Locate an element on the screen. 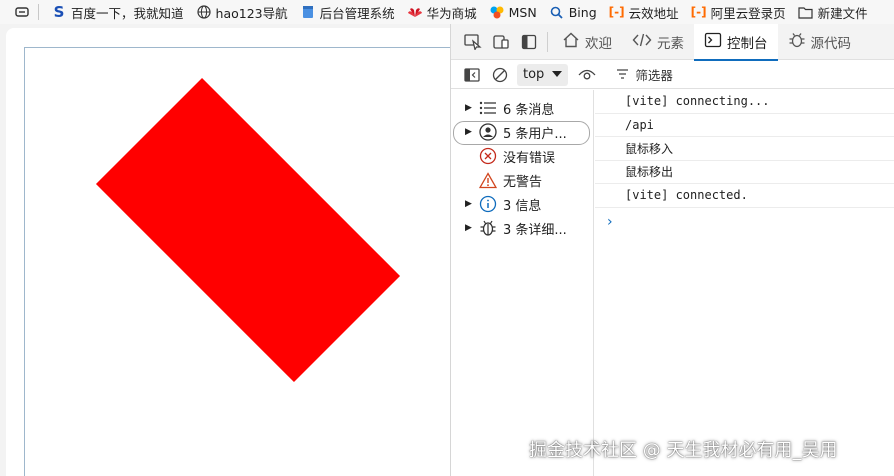 The height and width of the screenshot is (476, 894). code-icon is located at coordinates (642, 42).